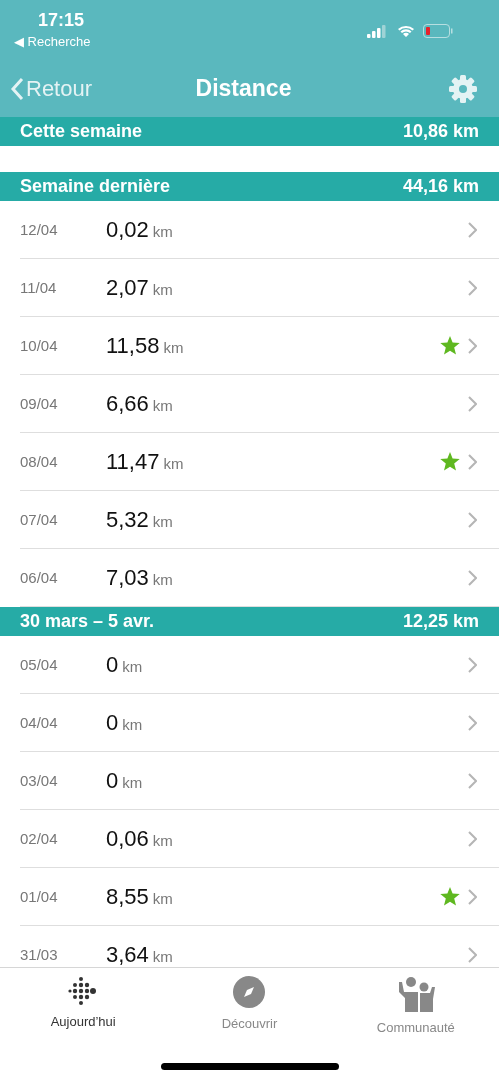 The width and height of the screenshot is (499, 1080). Describe the element at coordinates (406, 31) in the screenshot. I see `wifi-icon` at that location.